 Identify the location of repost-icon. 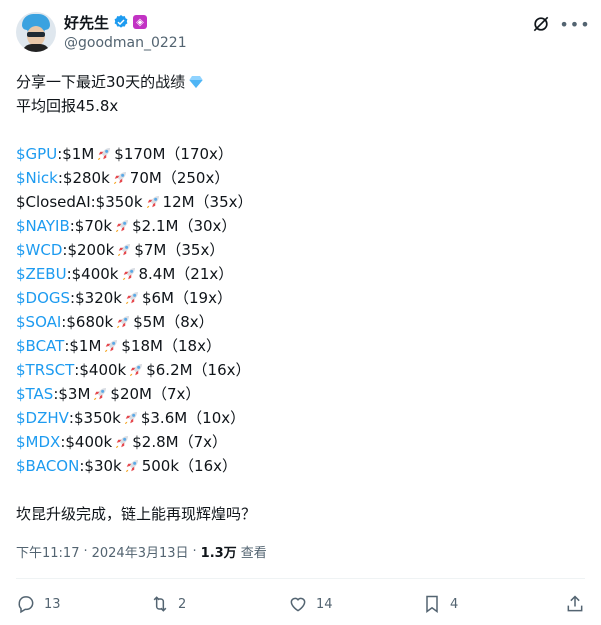
(160, 604).